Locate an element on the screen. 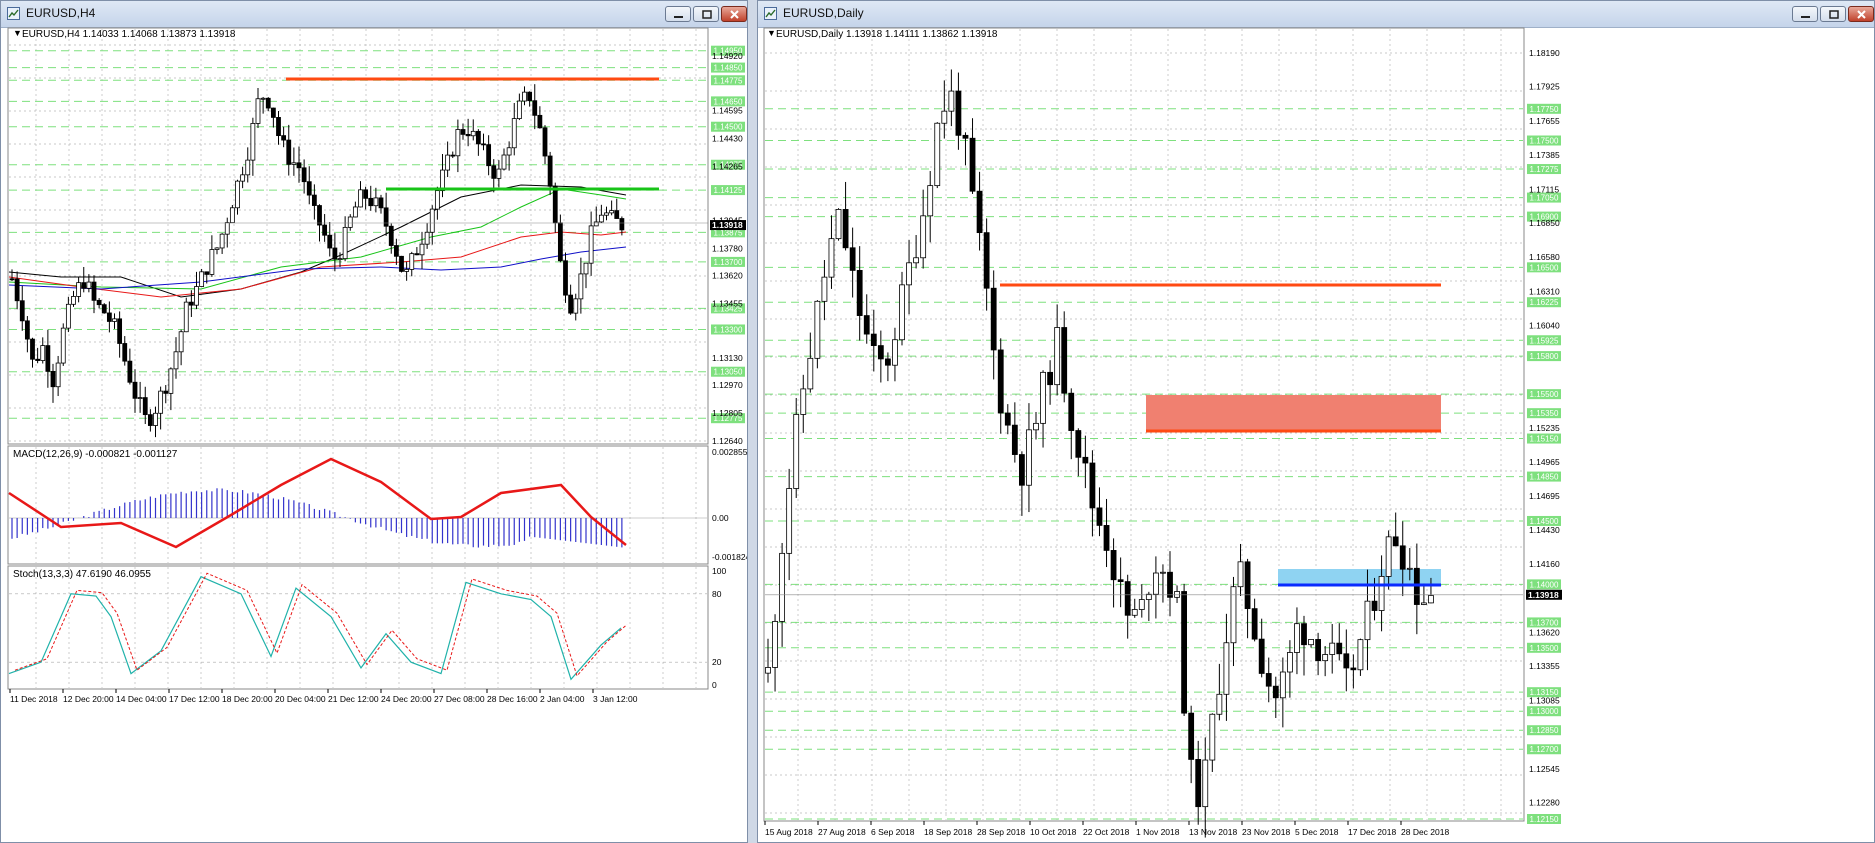 This screenshot has height=843, width=1875. price-scale-label: 1.13620 is located at coordinates (727, 275).